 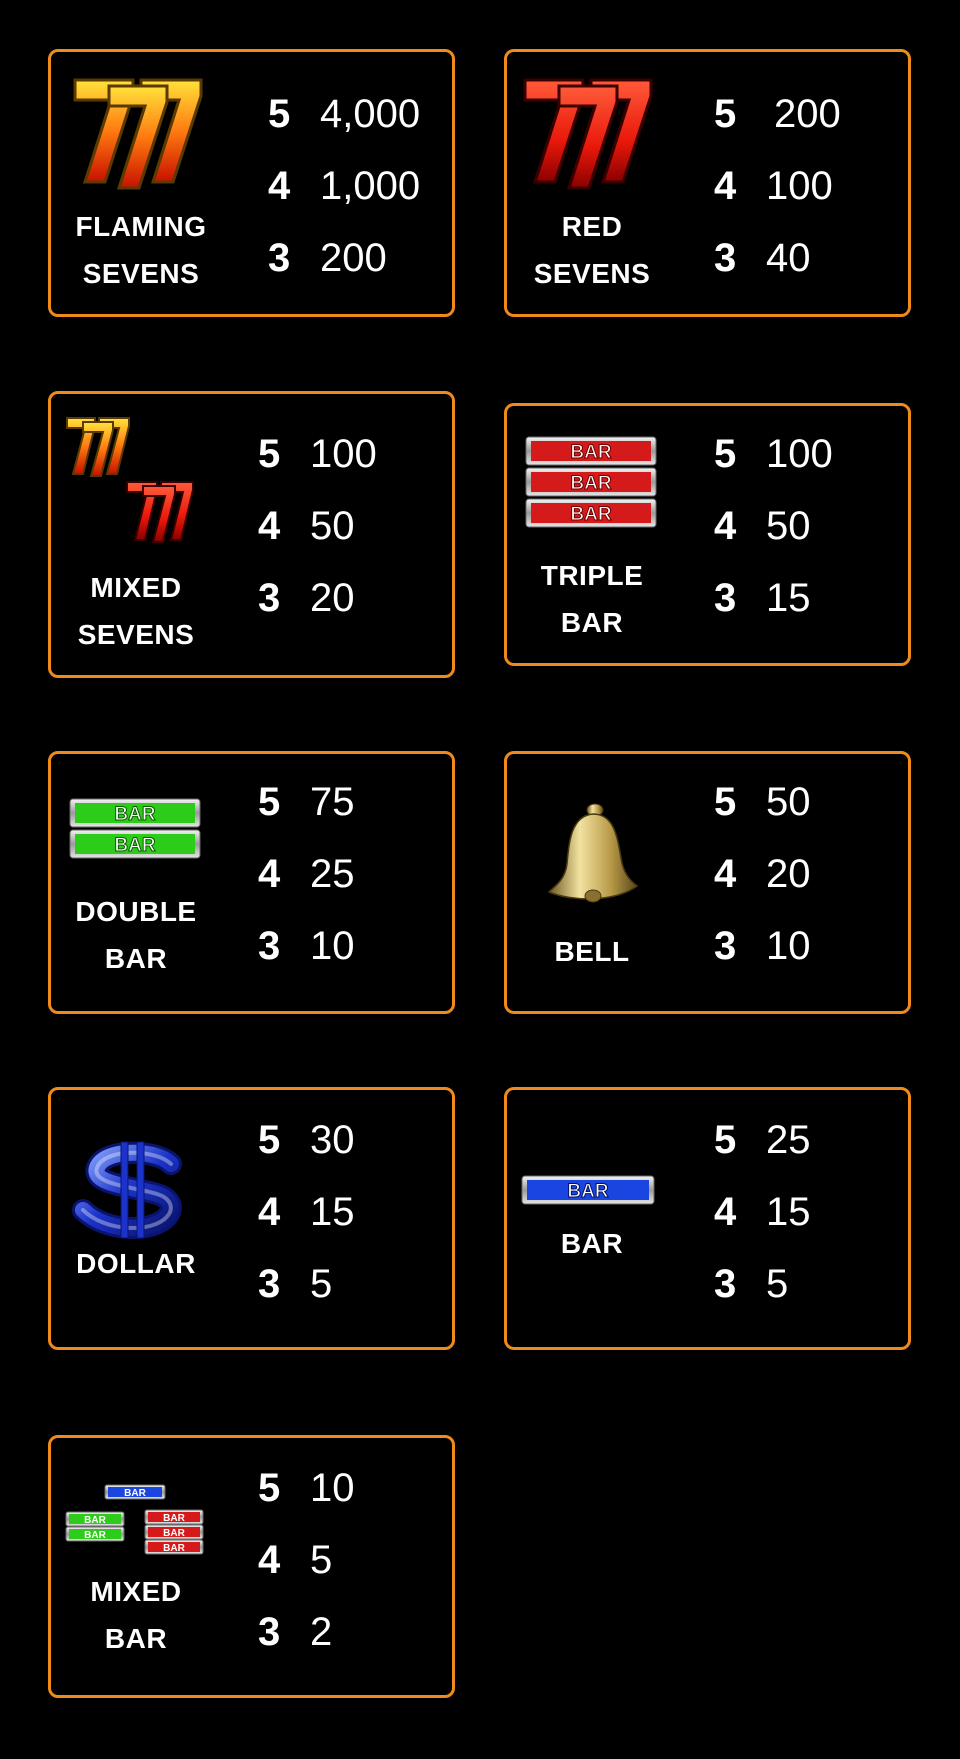 What do you see at coordinates (306, 597) in the screenshot?
I see `payout-row: 3 20` at bounding box center [306, 597].